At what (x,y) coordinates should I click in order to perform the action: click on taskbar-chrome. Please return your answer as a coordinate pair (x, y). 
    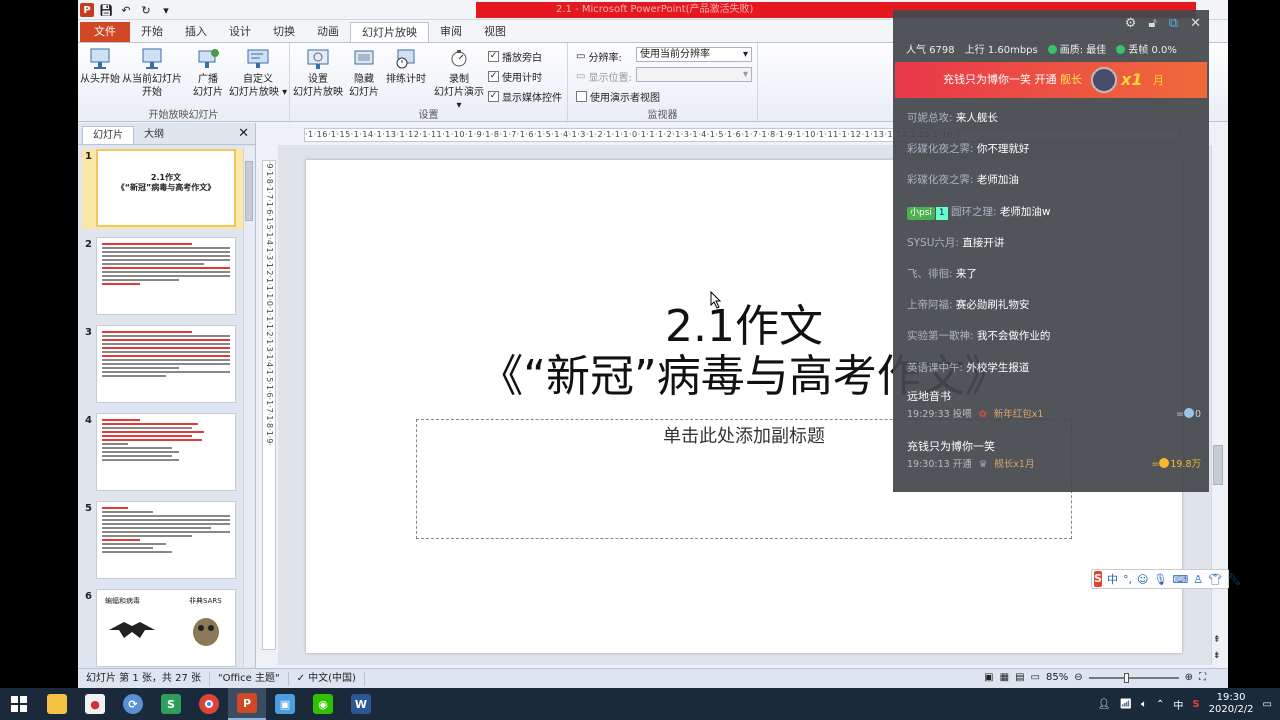
    Looking at the image, I should click on (209, 704).